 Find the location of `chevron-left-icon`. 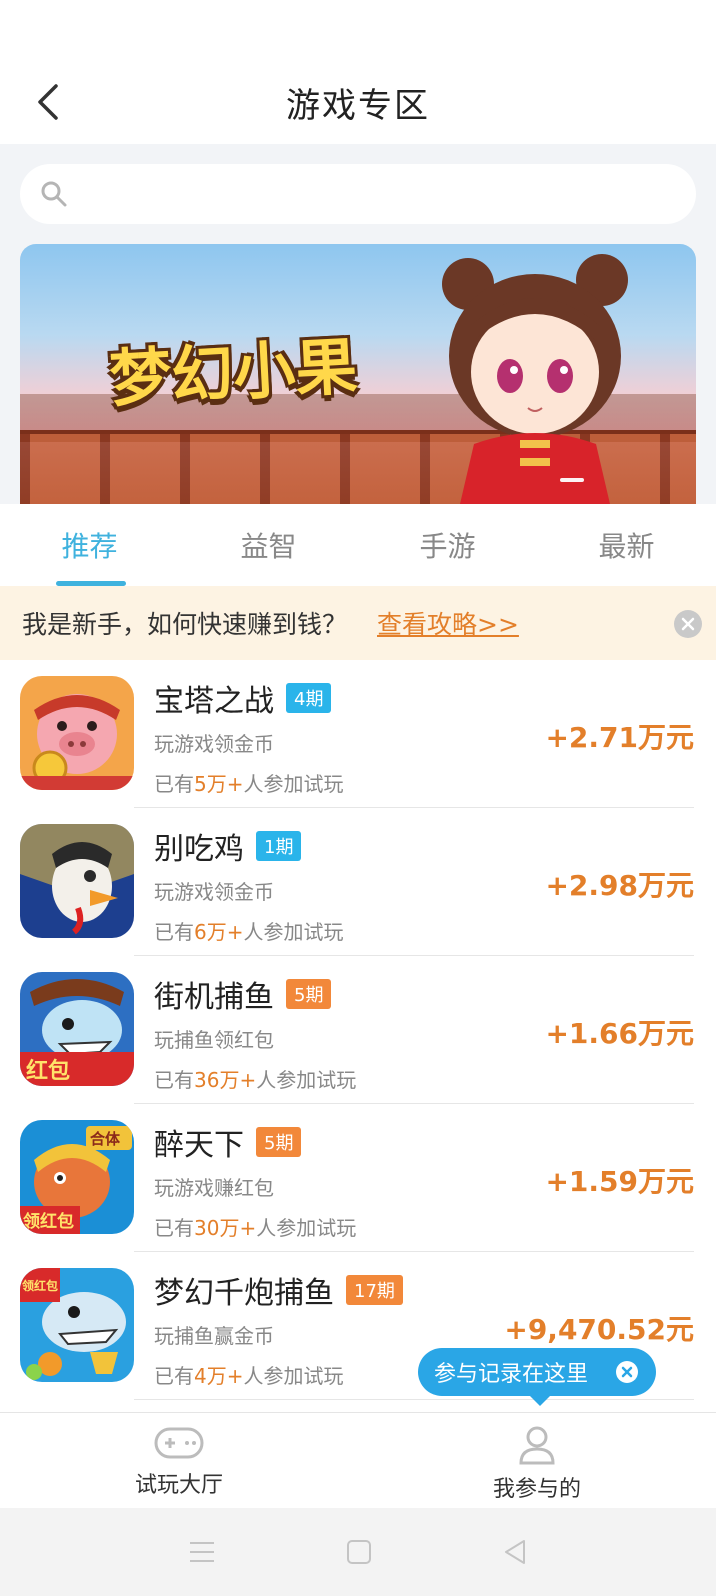

chevron-left-icon is located at coordinates (48, 102).